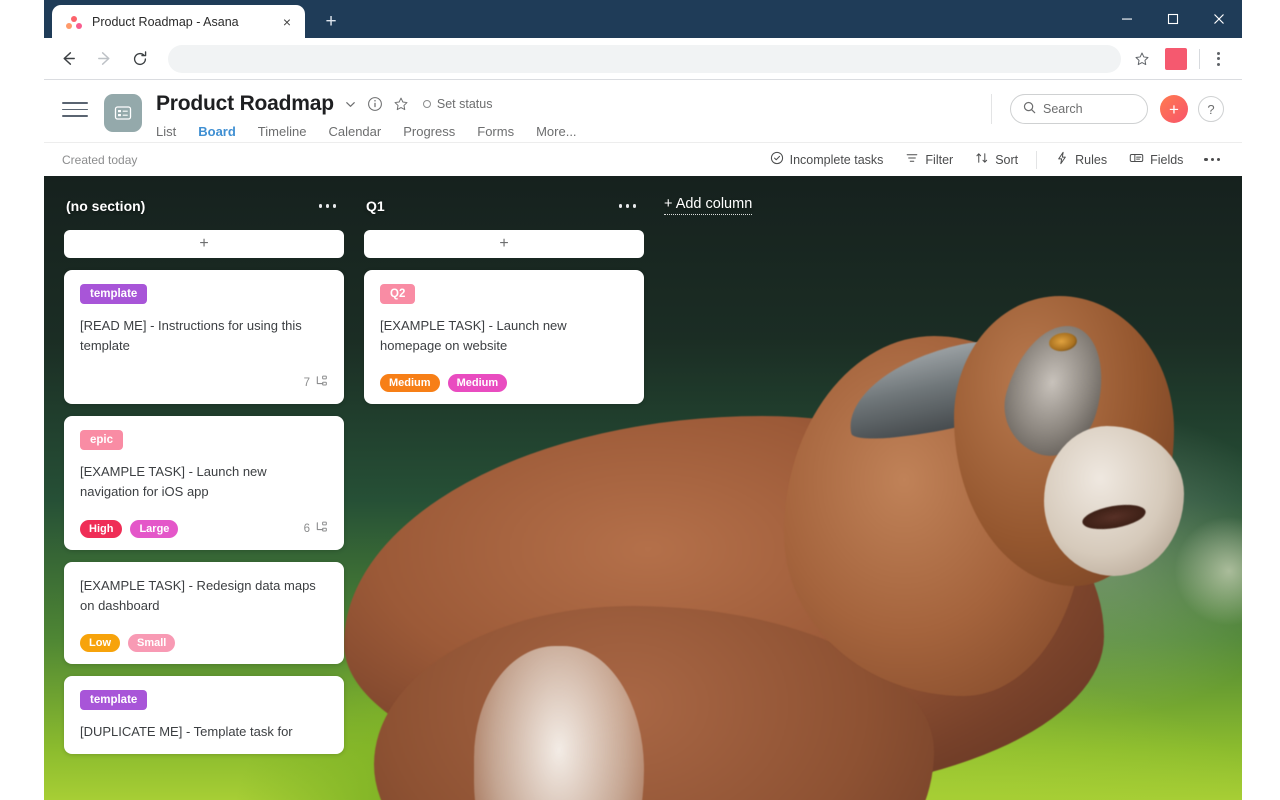  I want to click on card-tag: Q2, so click(398, 294).